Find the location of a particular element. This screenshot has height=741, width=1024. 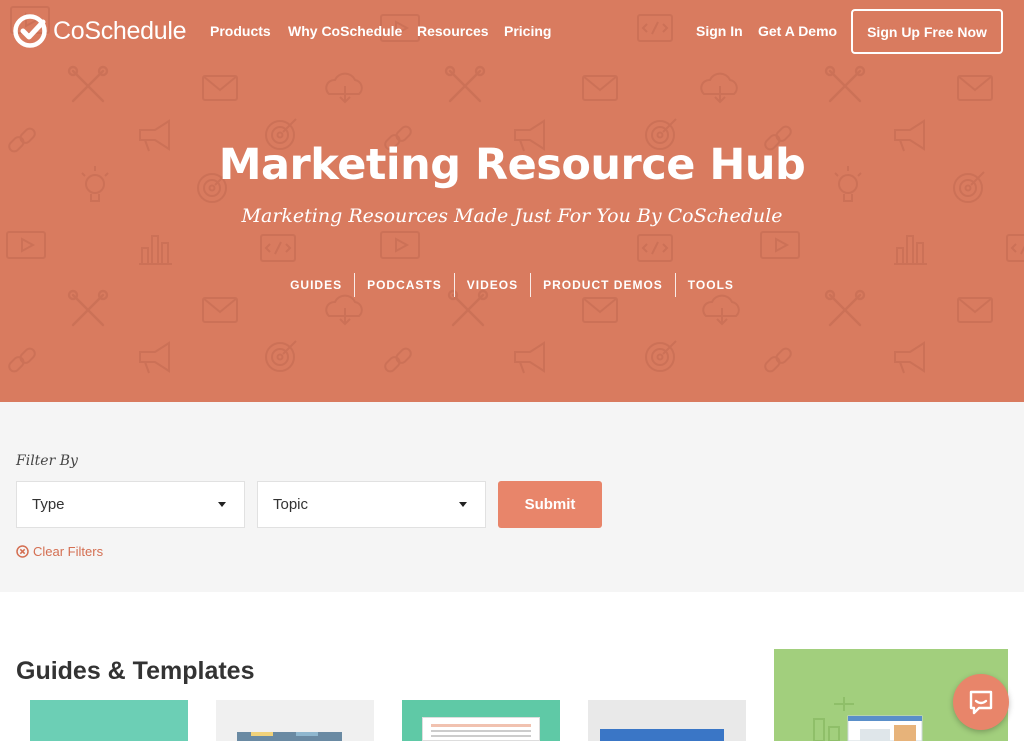

tab-product-demos: PRODUCT DEMOS is located at coordinates (603, 285).